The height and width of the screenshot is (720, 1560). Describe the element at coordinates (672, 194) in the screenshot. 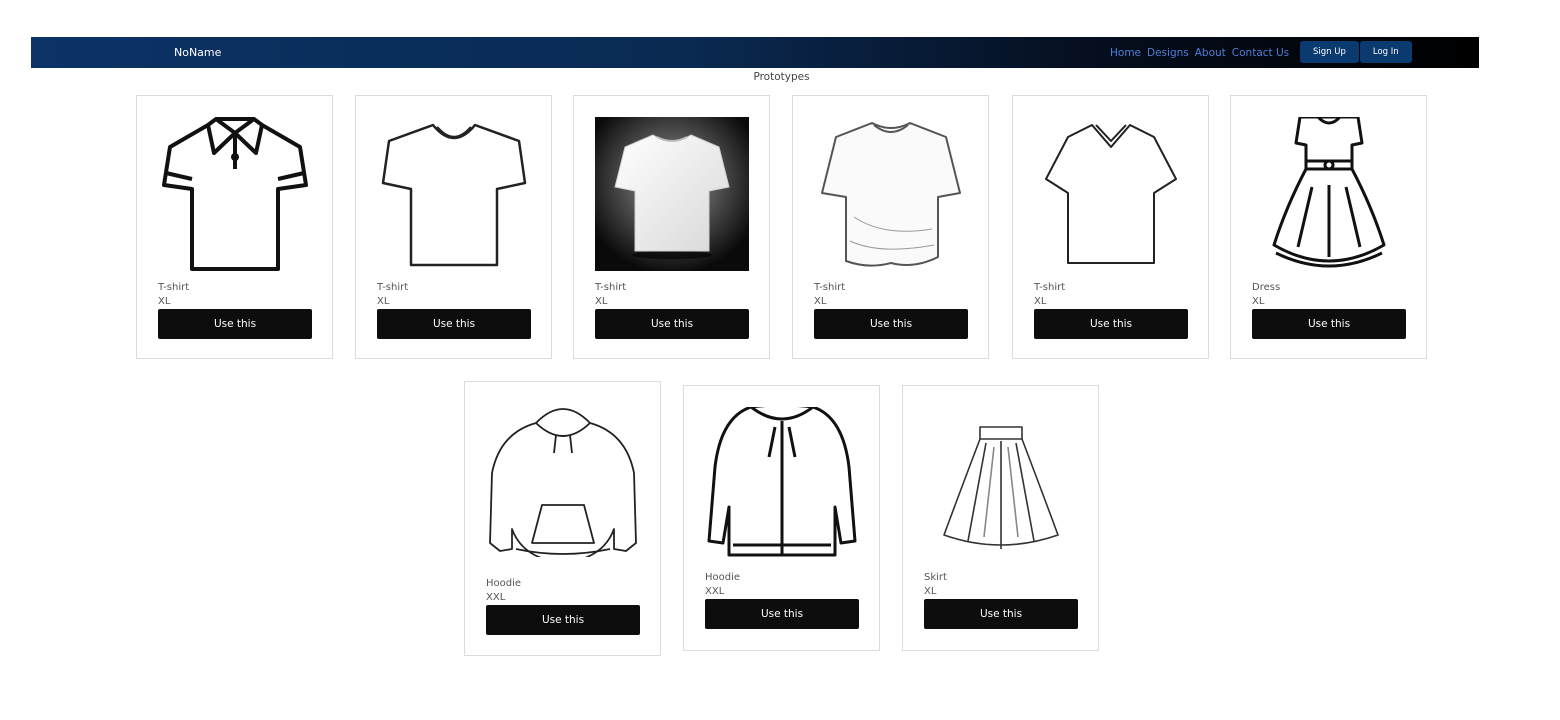

I see `white-tshirt-photo` at that location.